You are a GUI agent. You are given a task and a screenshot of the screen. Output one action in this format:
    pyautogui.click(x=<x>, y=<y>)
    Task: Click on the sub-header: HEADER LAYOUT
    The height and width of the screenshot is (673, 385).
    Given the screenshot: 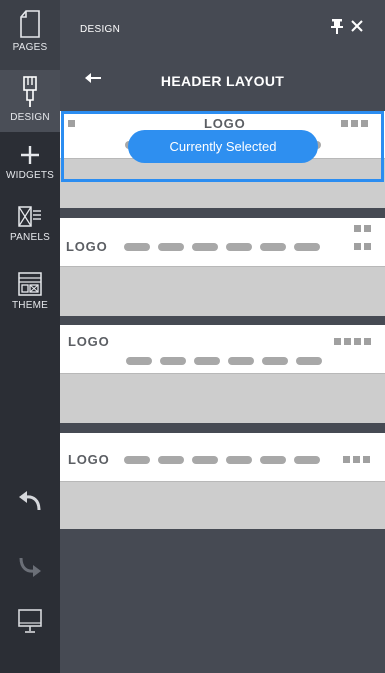 What is the action you would take?
    pyautogui.click(x=222, y=84)
    